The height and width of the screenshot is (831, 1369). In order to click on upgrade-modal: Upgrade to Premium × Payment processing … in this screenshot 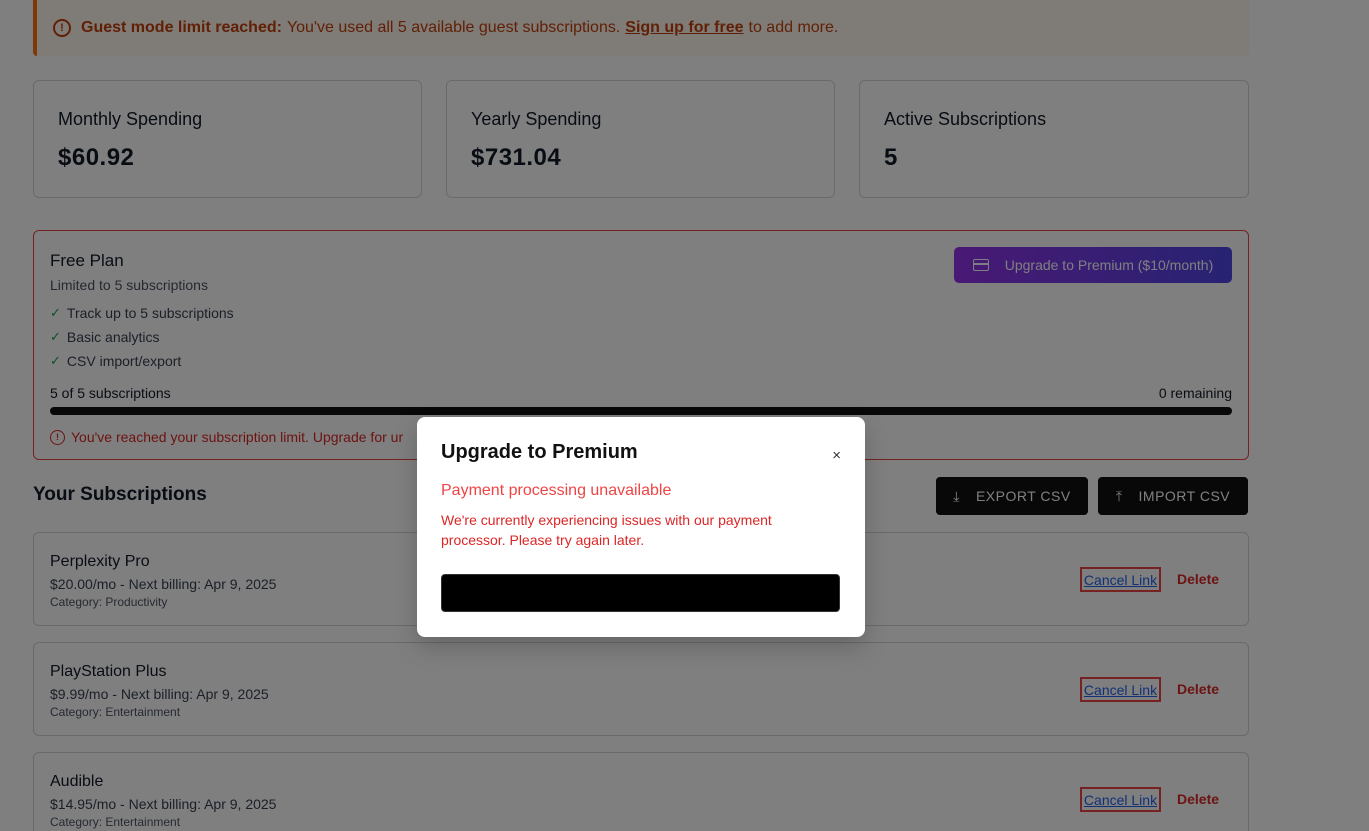, I will do `click(641, 527)`.